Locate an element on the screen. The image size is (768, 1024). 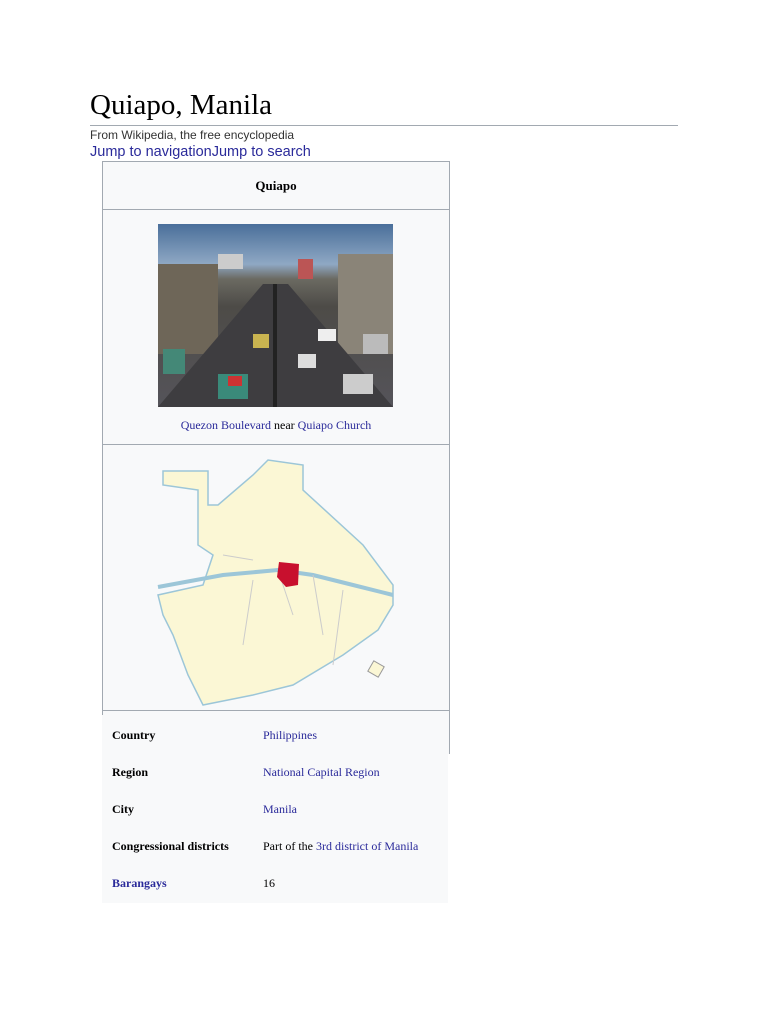
caption-text: near is located at coordinates (284, 425).